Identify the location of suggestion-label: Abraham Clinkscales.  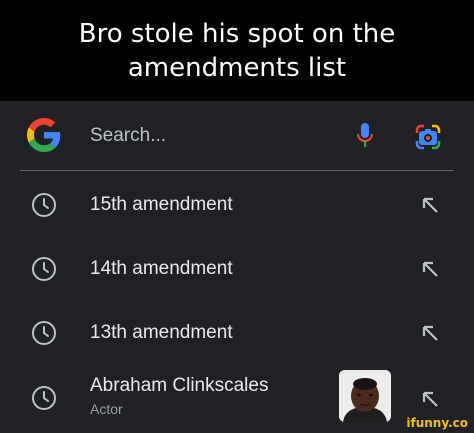
(179, 385).